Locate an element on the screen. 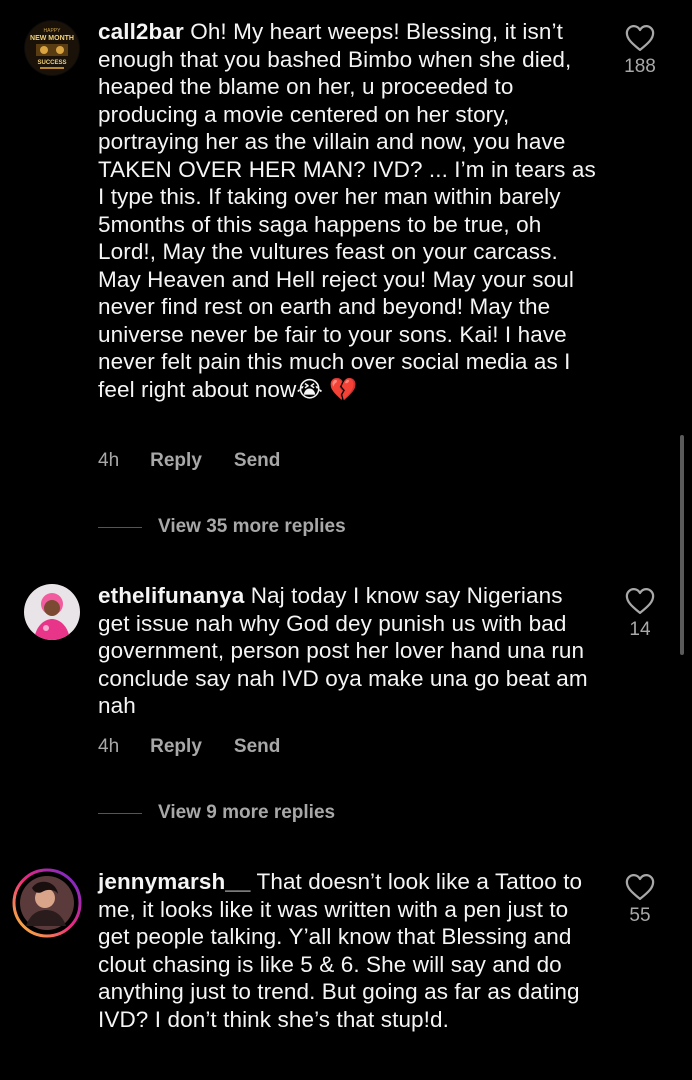  comment-username: jennymarsh__ is located at coordinates (174, 881).